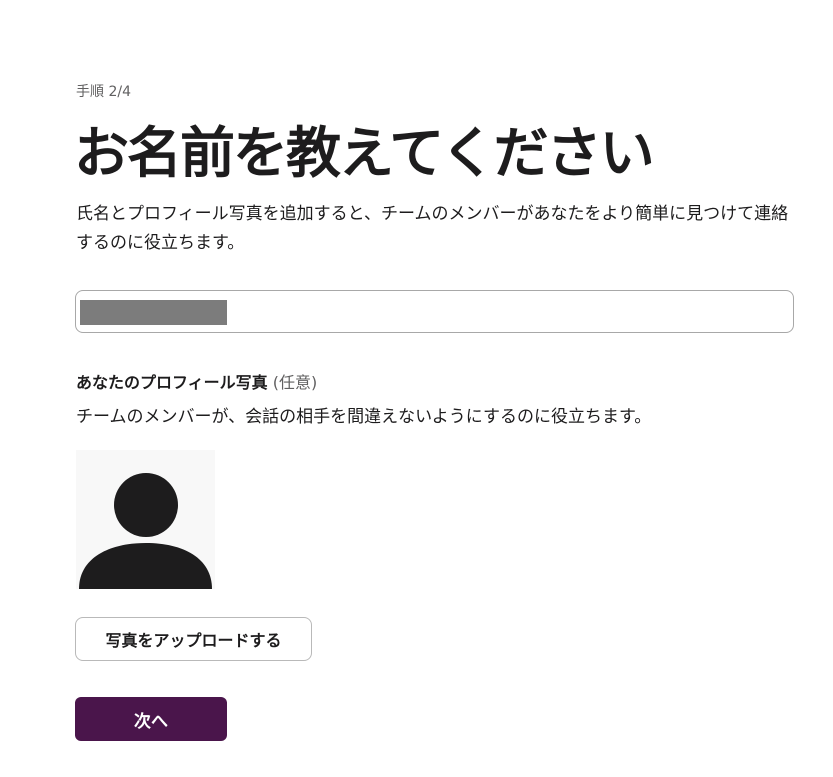 Image resolution: width=833 pixels, height=777 pixels. What do you see at coordinates (172, 382) in the screenshot?
I see `profile-photo-title: あなたのプロフィール写真` at bounding box center [172, 382].